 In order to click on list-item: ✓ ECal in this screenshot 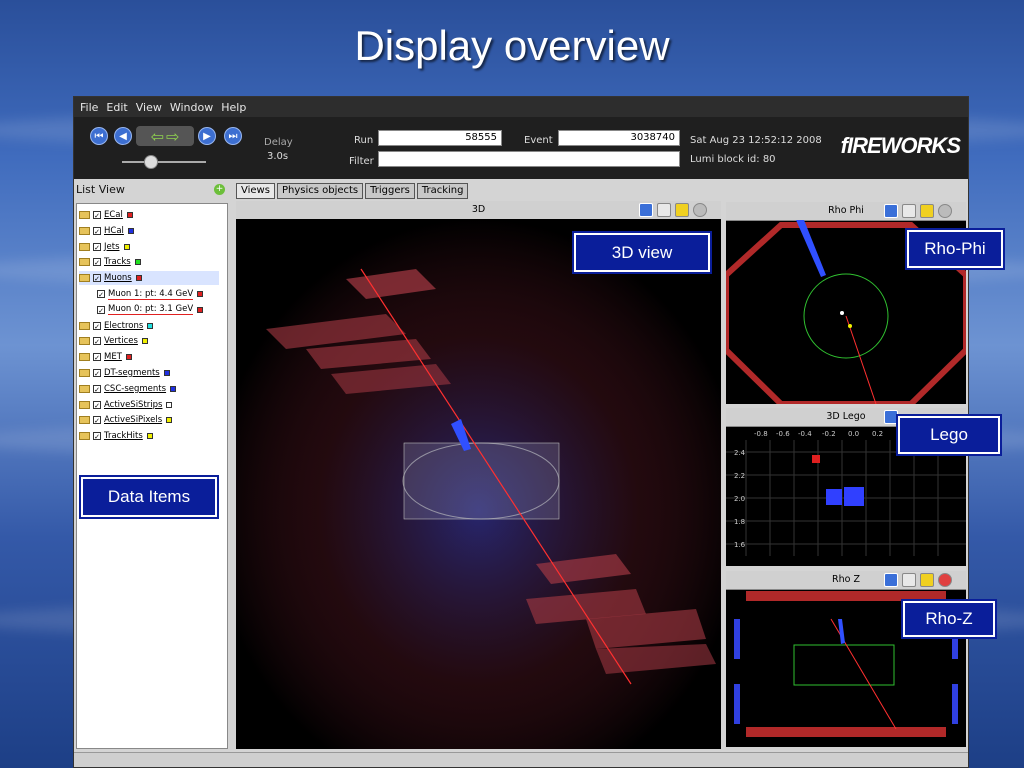, I will do `click(106, 215)`.